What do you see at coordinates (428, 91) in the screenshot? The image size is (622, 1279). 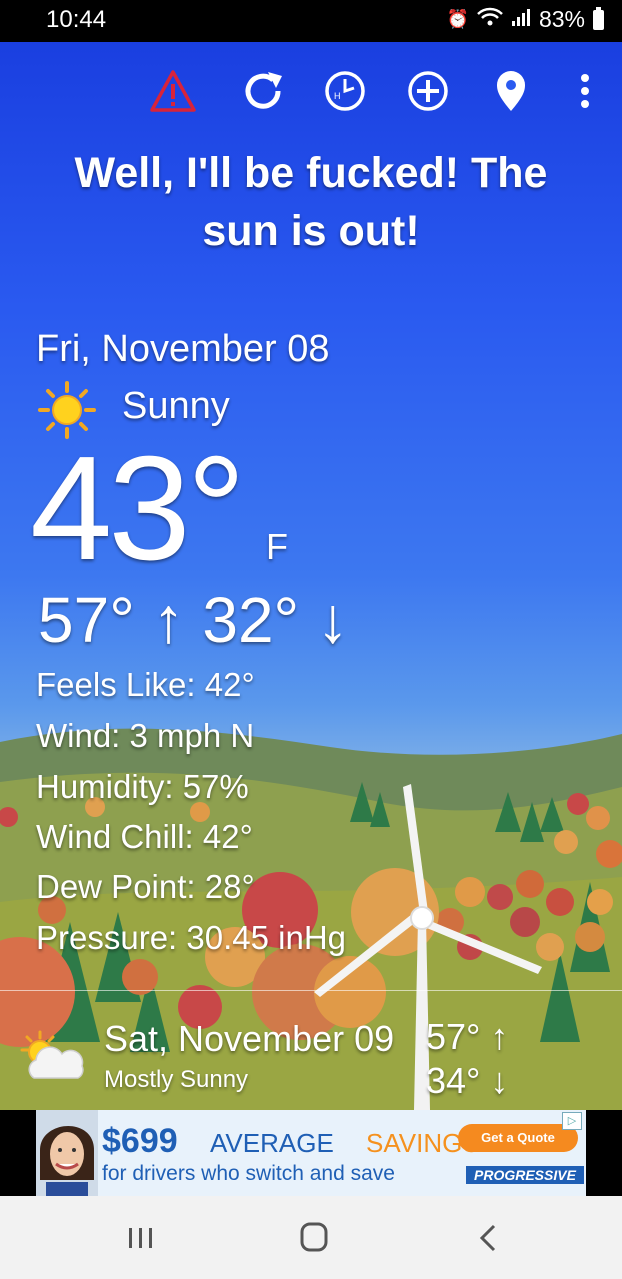 I see `add-icon` at bounding box center [428, 91].